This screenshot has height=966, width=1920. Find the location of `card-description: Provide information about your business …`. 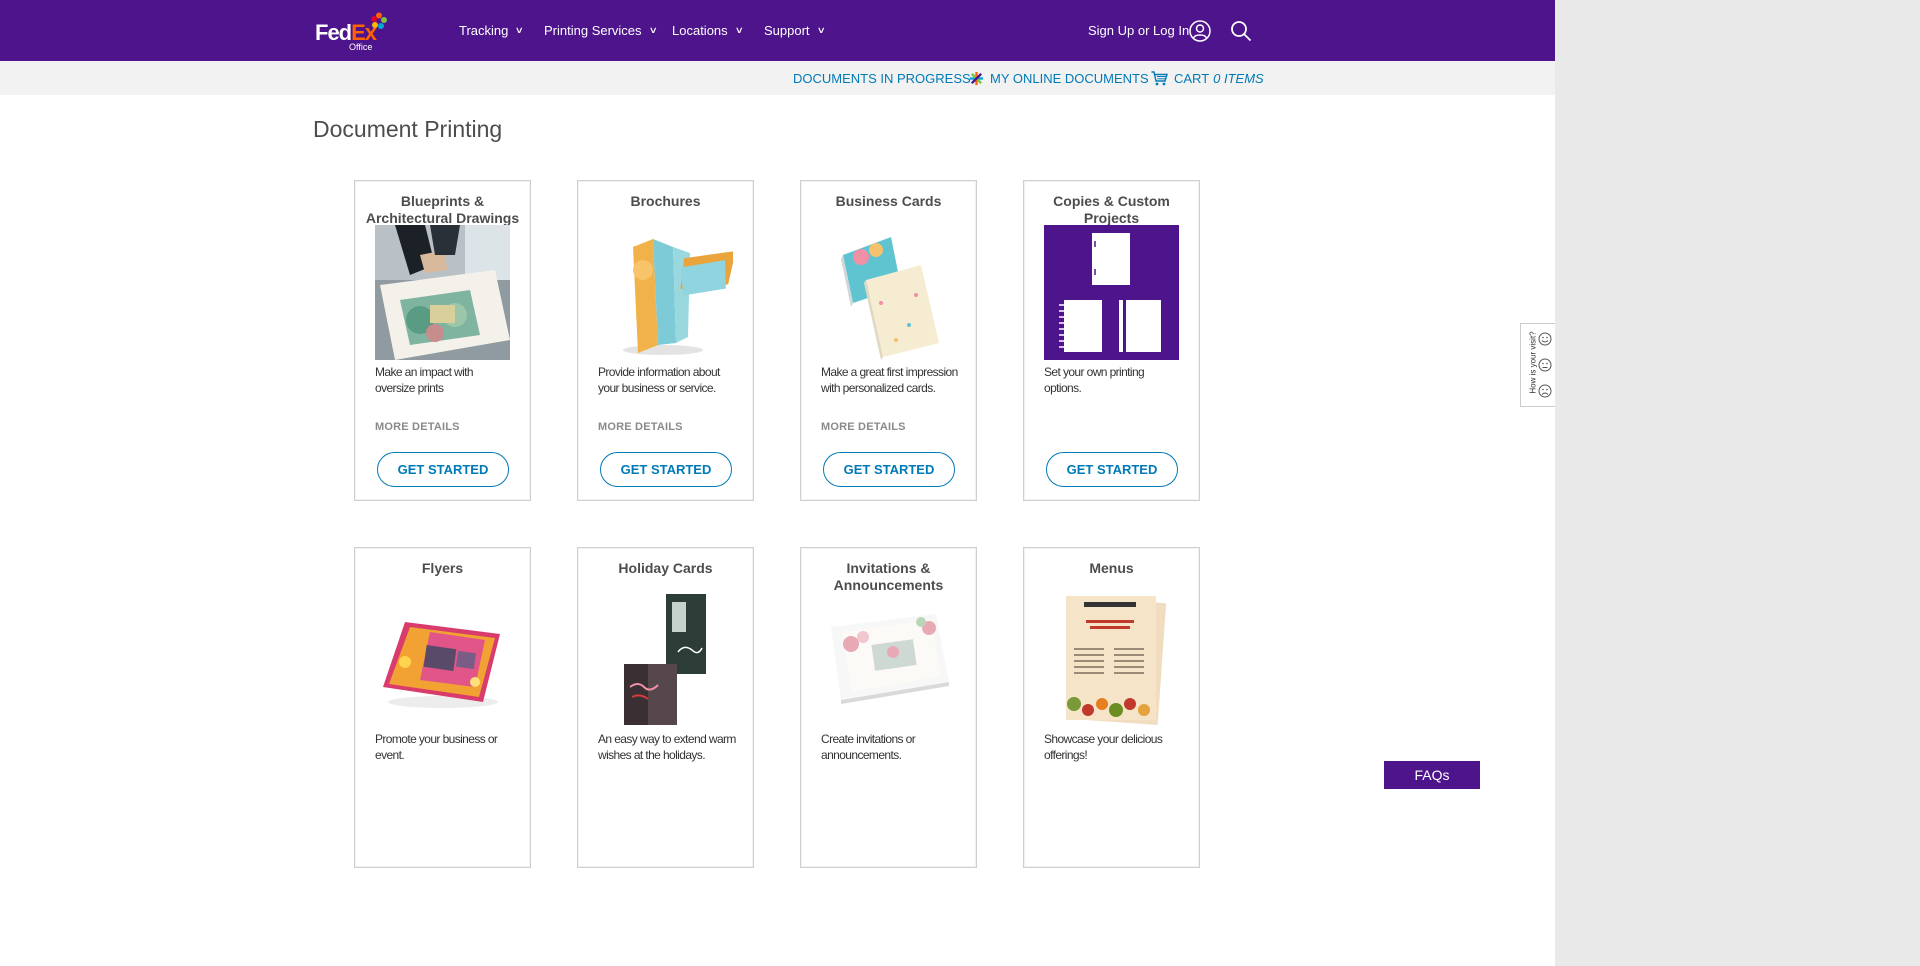

card-description: Provide information about your business … is located at coordinates (659, 380).